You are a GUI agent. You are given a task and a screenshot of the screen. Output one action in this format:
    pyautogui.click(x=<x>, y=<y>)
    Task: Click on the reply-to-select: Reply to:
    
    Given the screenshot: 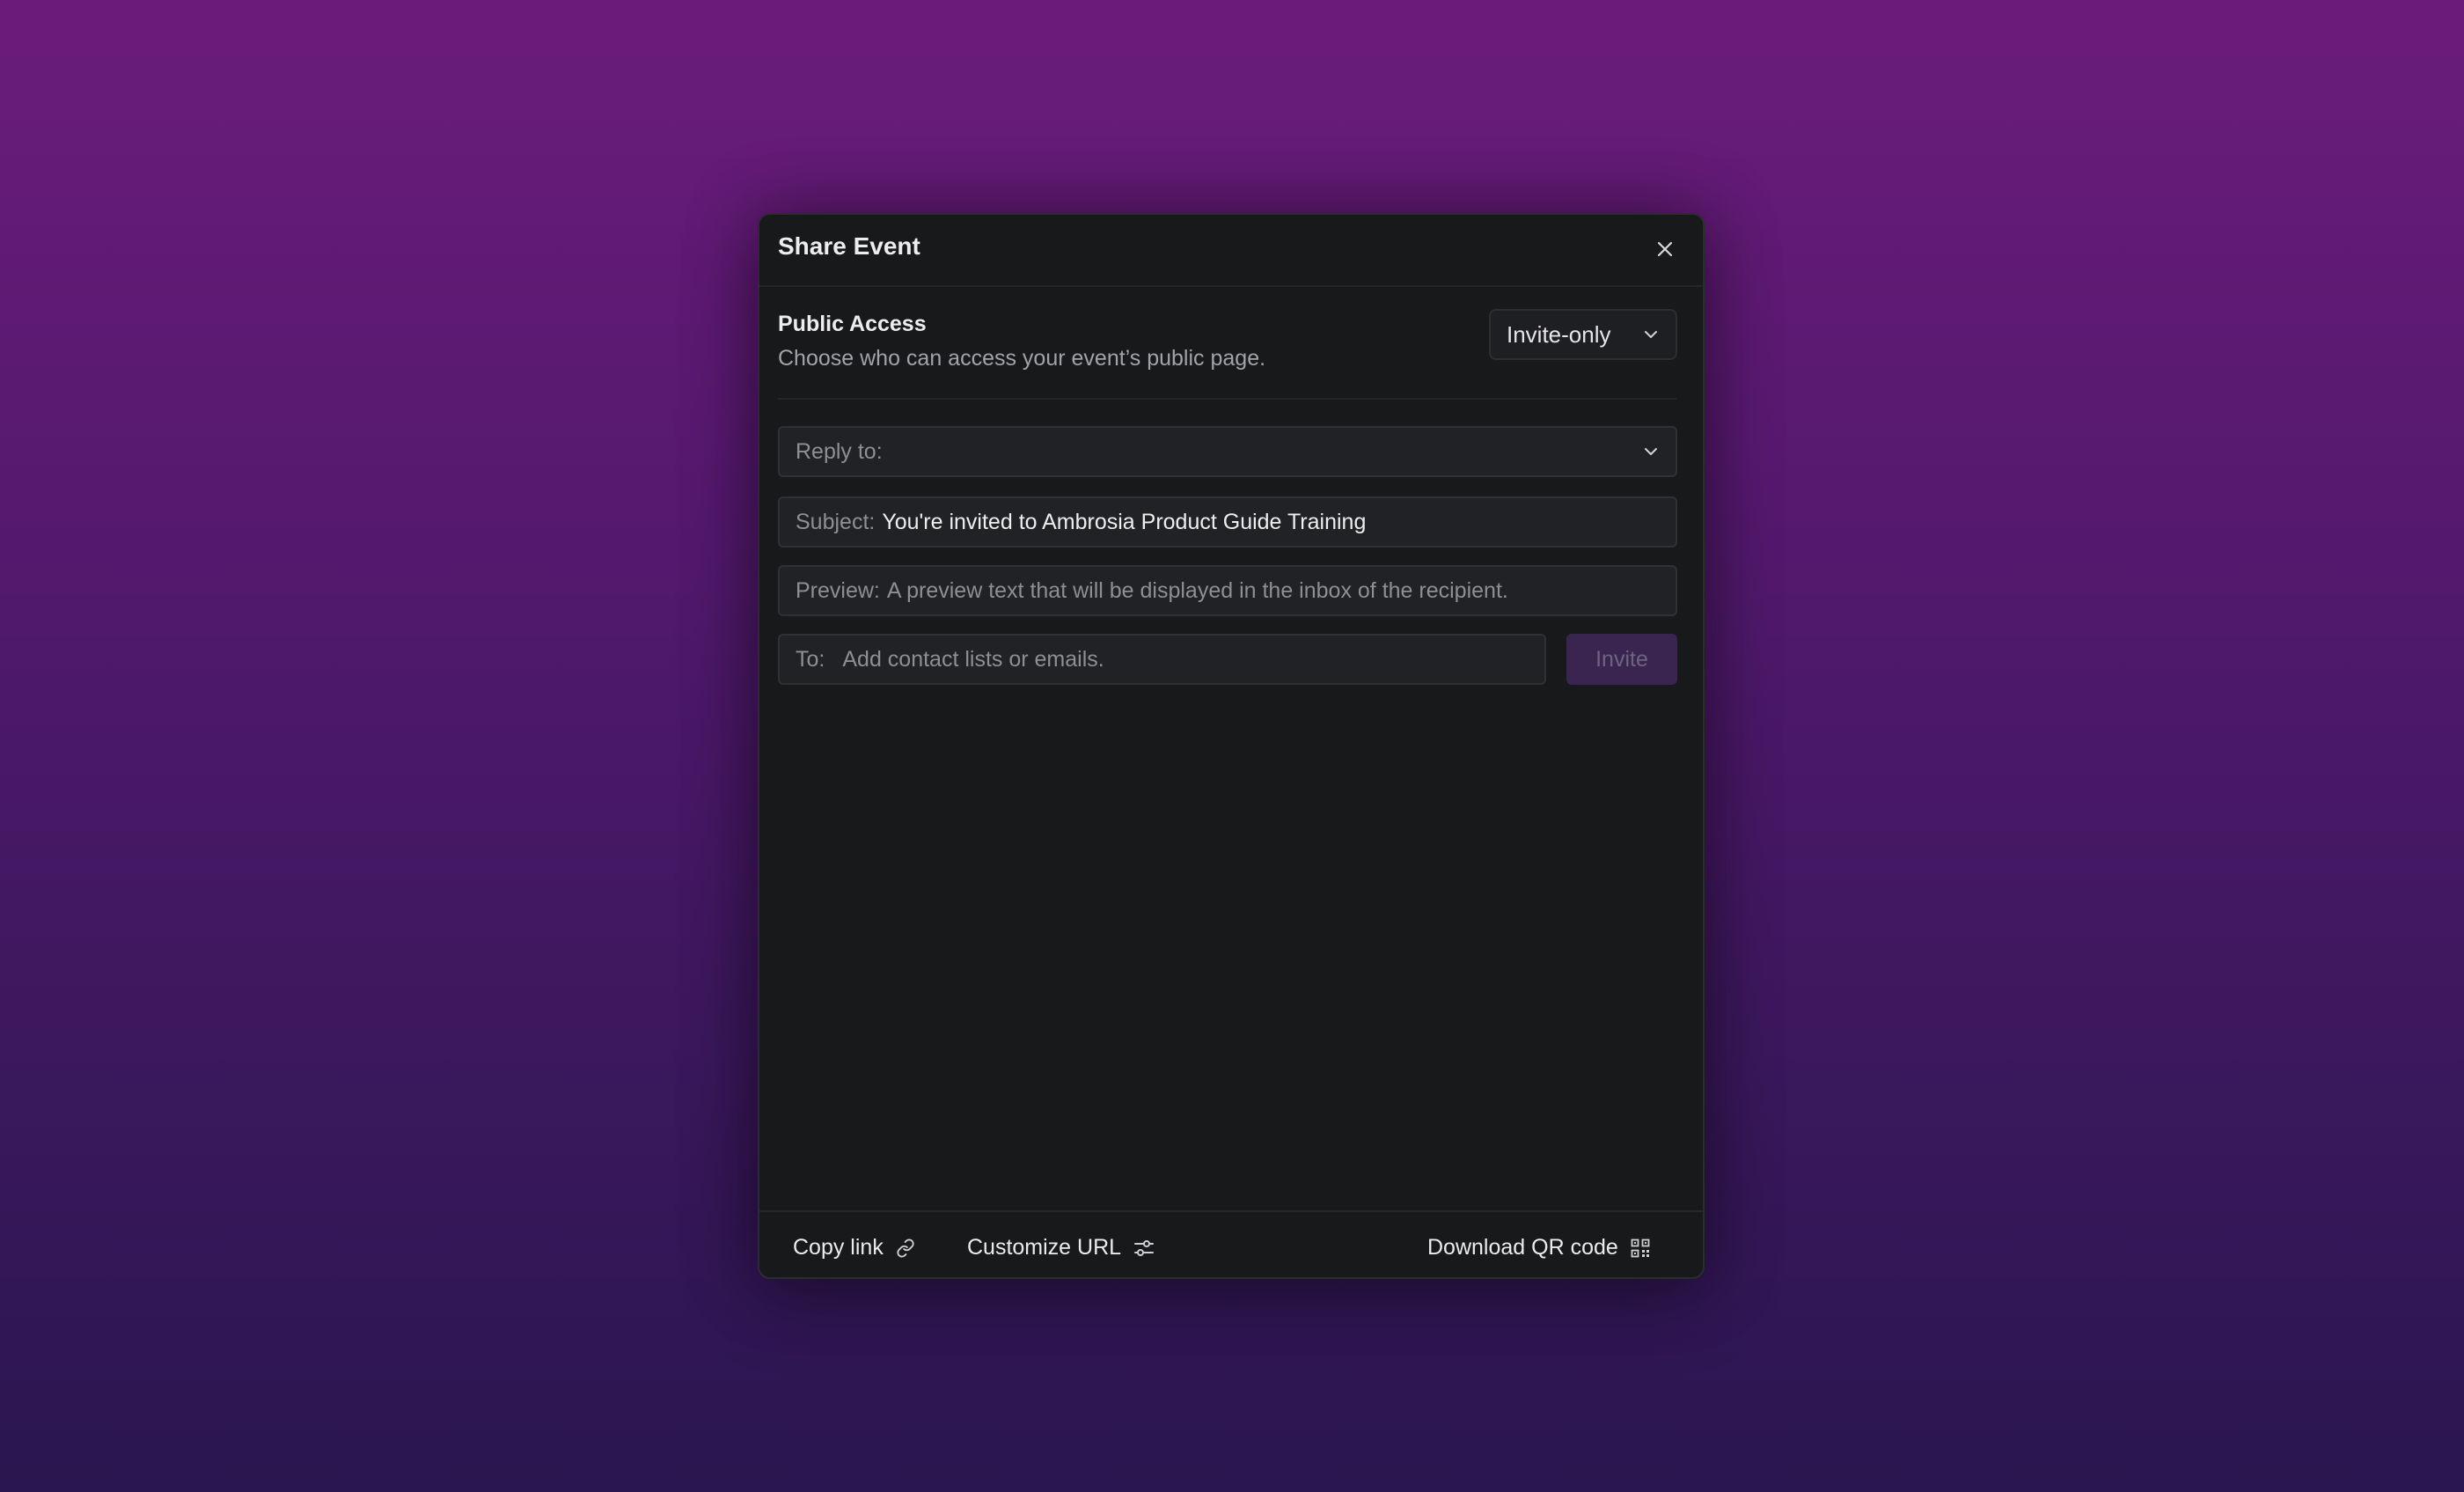 What is the action you would take?
    pyautogui.click(x=1227, y=452)
    